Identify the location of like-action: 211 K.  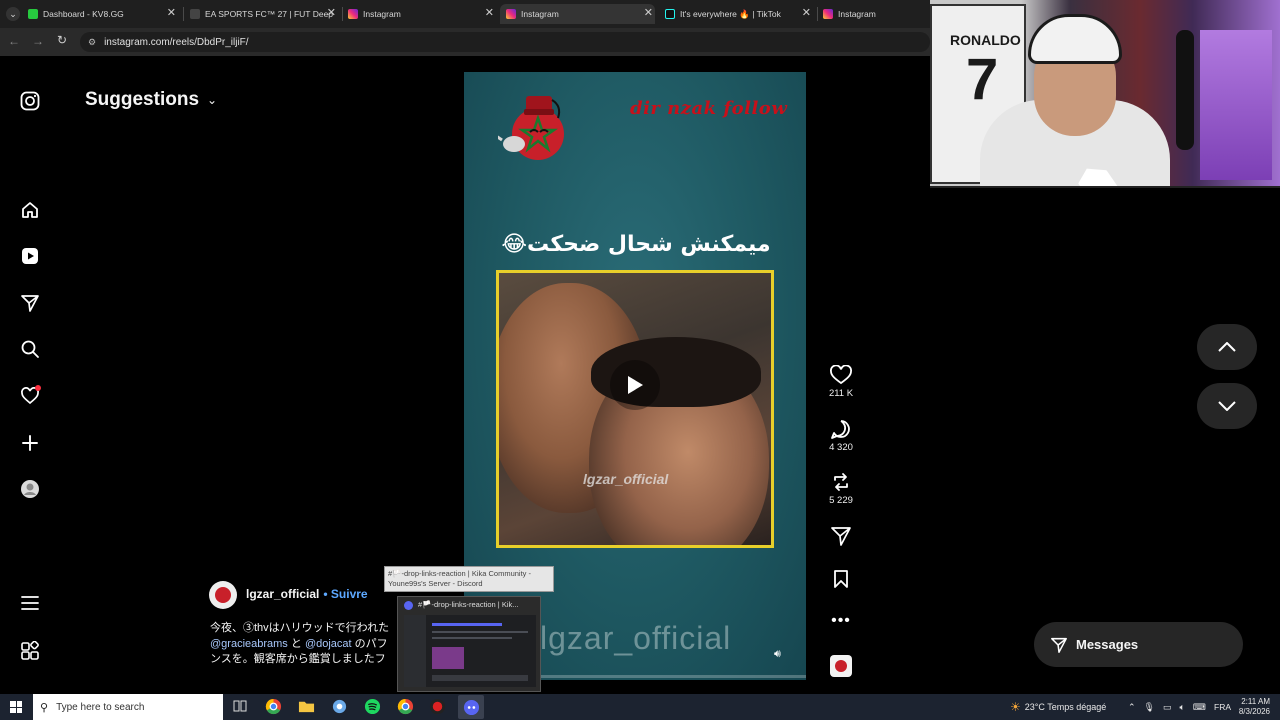
(841, 382).